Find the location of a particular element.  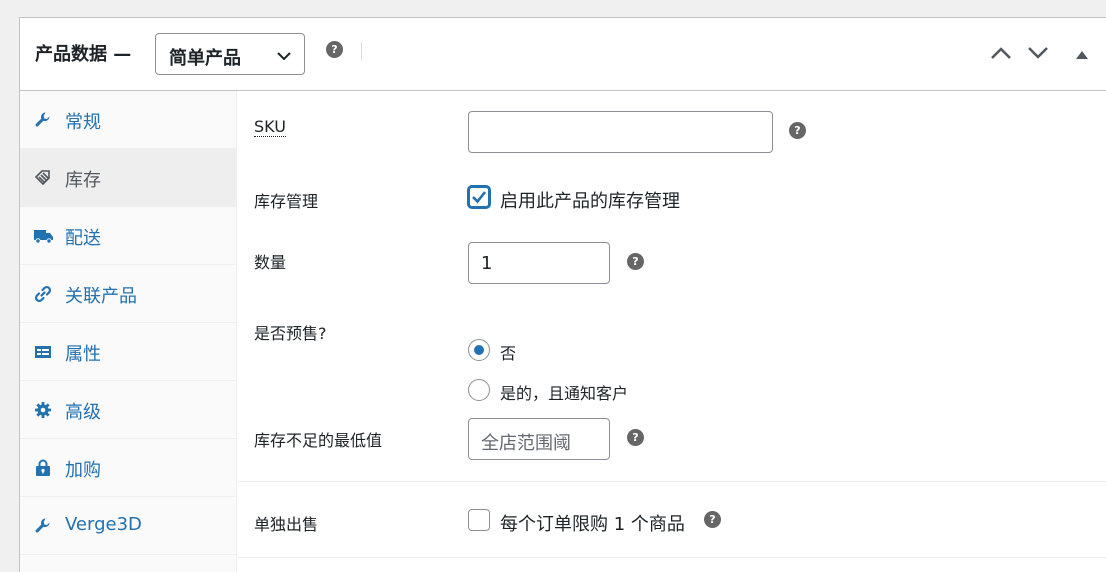

backorders-notify-radio is located at coordinates (479, 390).